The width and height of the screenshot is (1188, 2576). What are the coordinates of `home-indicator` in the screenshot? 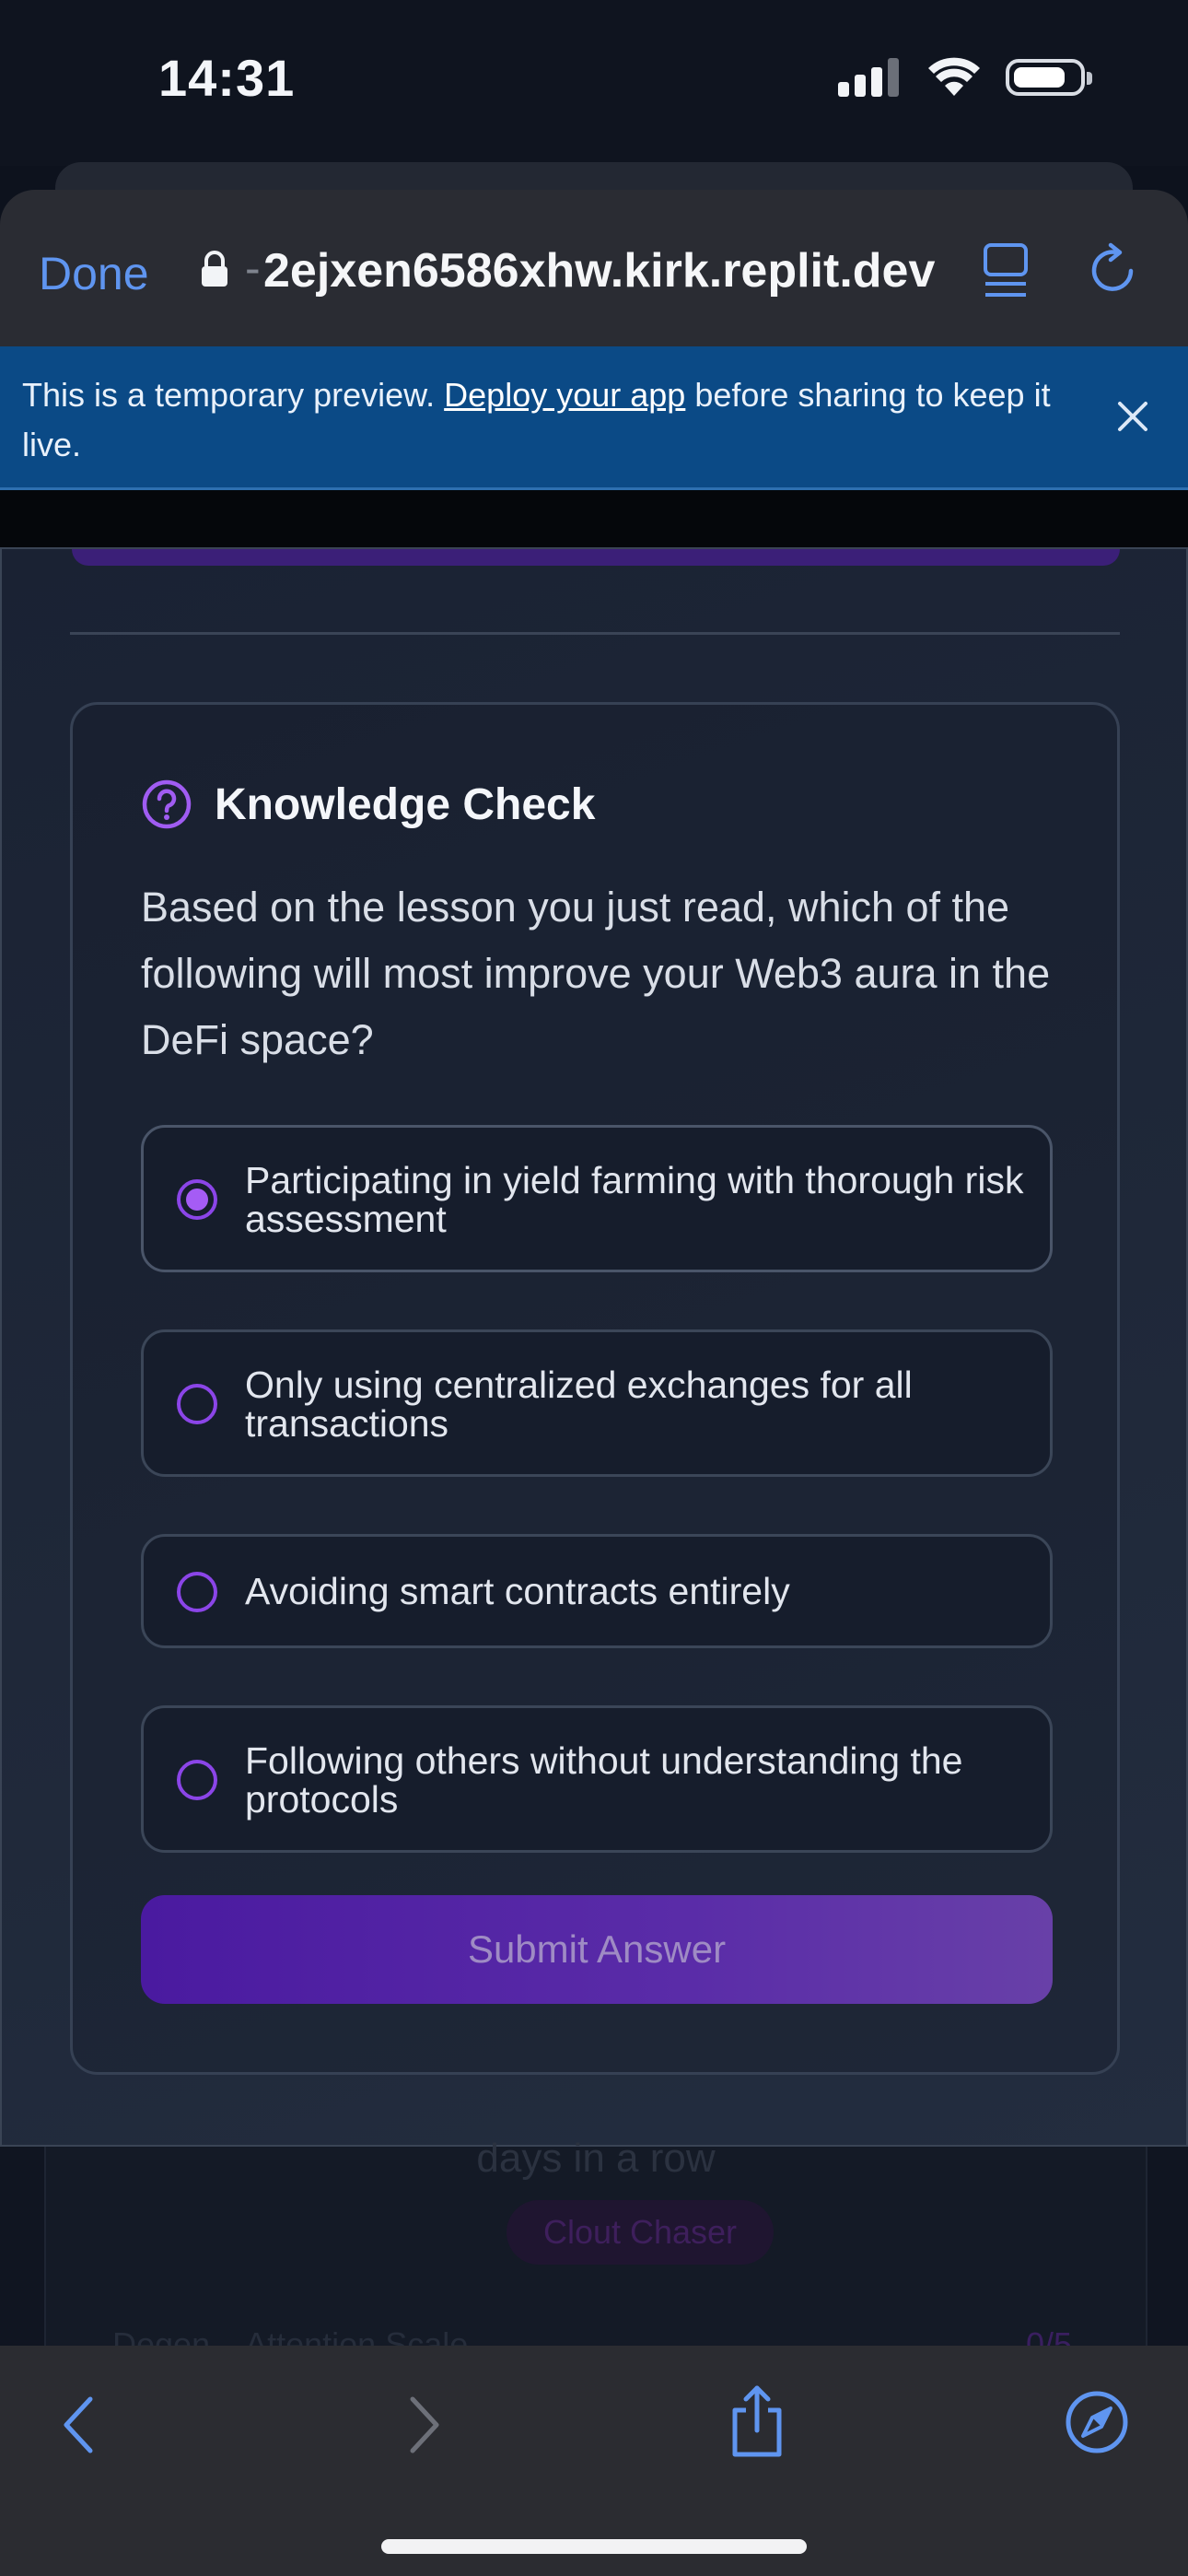 It's located at (594, 2546).